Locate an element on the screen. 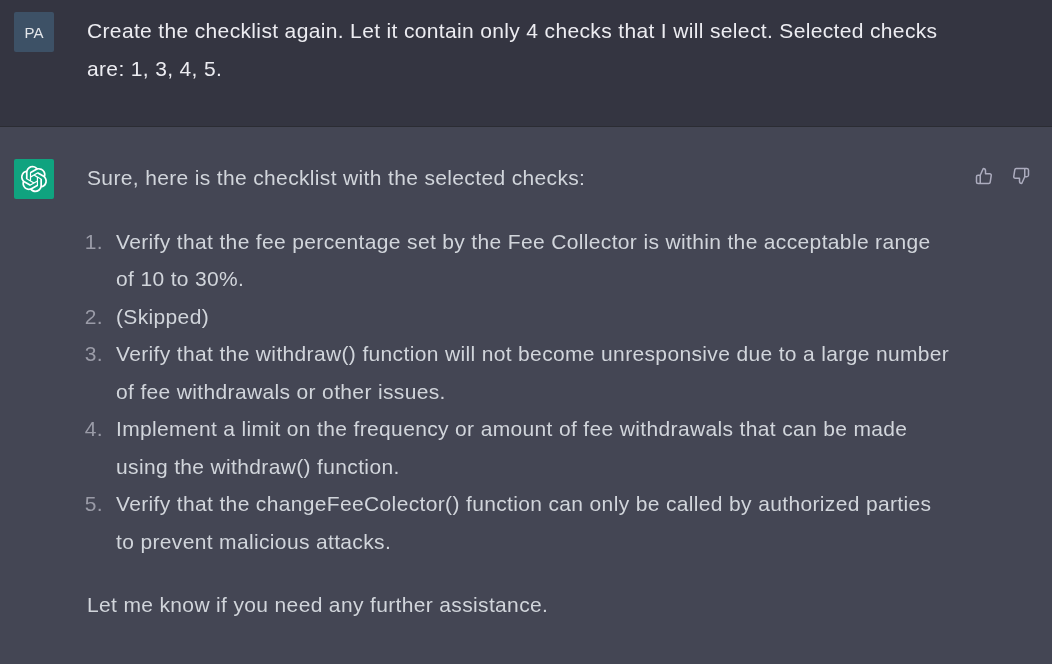 The image size is (1052, 664). message-text: Sure, here is the checklist with the selected checks: is located at coordinates (337, 178).